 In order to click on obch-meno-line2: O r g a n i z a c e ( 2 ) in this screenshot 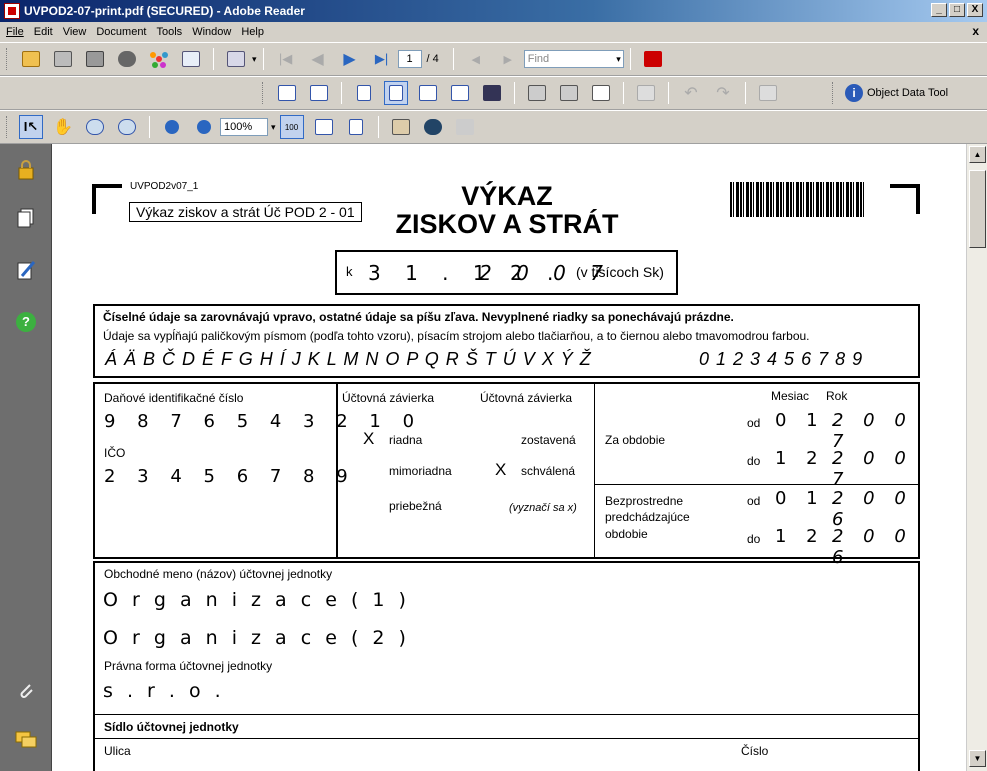, I will do `click(256, 638)`.